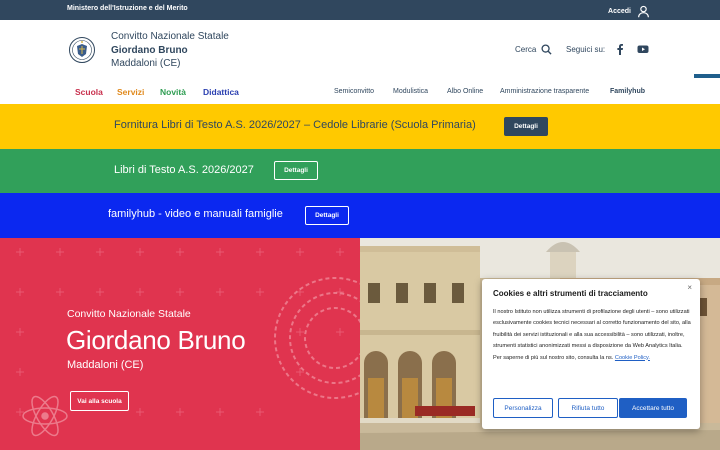 Image resolution: width=720 pixels, height=450 pixels. What do you see at coordinates (130, 92) in the screenshot?
I see `nav-item-servizi: Servizi` at bounding box center [130, 92].